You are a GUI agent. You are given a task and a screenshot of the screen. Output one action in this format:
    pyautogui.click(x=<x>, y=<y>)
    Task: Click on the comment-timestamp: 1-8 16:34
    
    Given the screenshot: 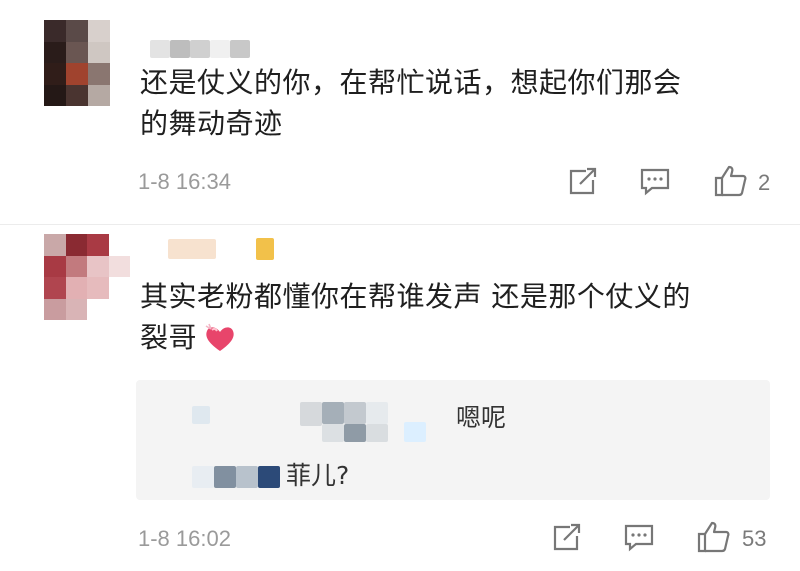 What is the action you would take?
    pyautogui.click(x=184, y=181)
    